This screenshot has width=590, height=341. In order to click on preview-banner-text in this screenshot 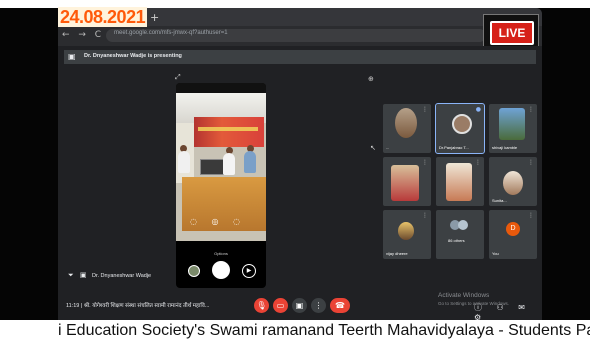, I will do `click(228, 129)`.